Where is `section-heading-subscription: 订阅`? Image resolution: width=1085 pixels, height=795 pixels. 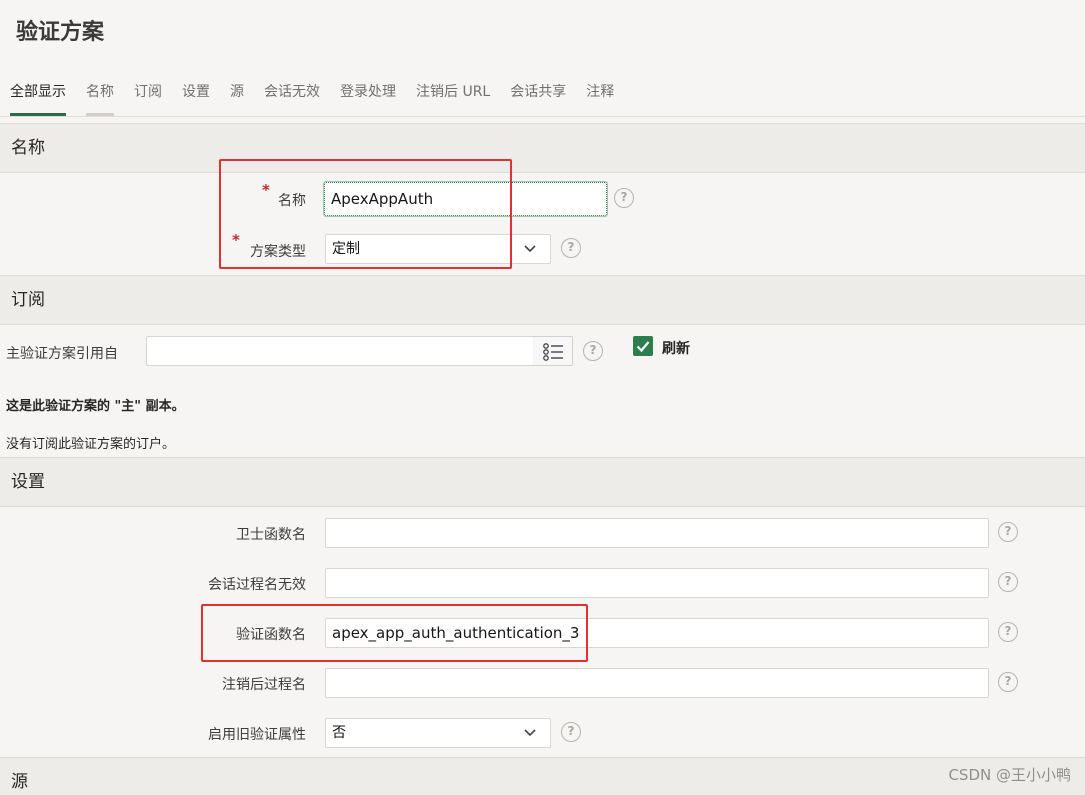 section-heading-subscription: 订阅 is located at coordinates (542, 300).